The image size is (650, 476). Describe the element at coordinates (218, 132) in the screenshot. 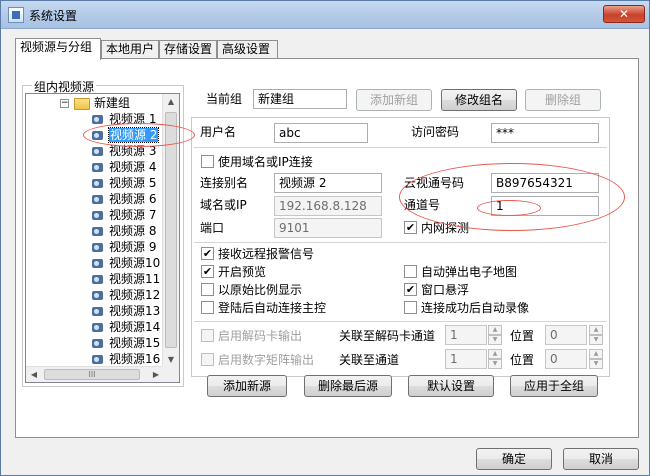

I see `username-label: 用户名` at that location.